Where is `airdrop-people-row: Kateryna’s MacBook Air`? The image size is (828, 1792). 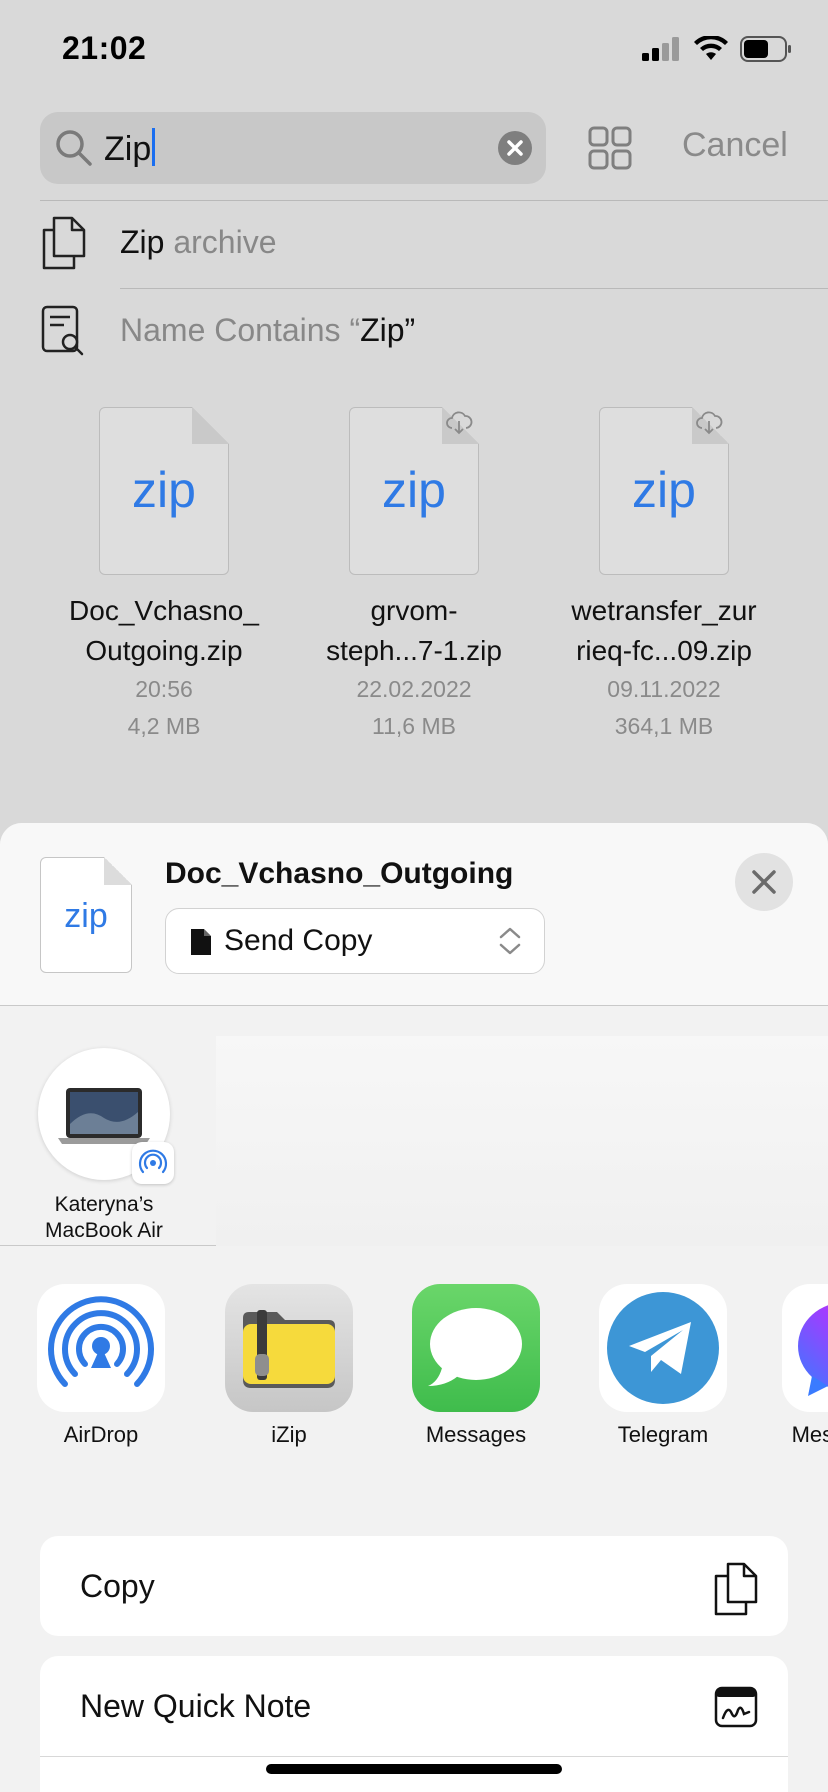 airdrop-people-row: Kateryna’s MacBook Air is located at coordinates (414, 1126).